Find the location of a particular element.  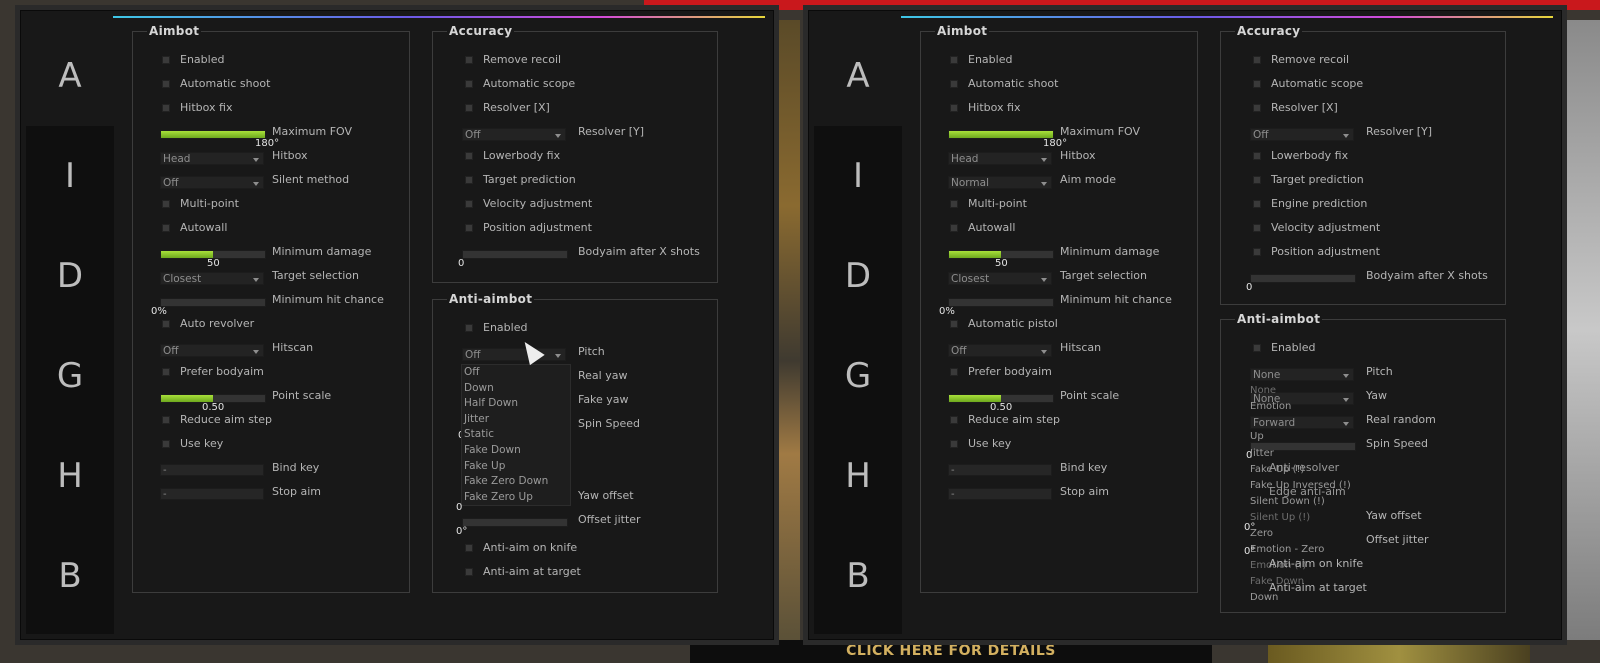

offset-jitter-slider is located at coordinates (515, 522).